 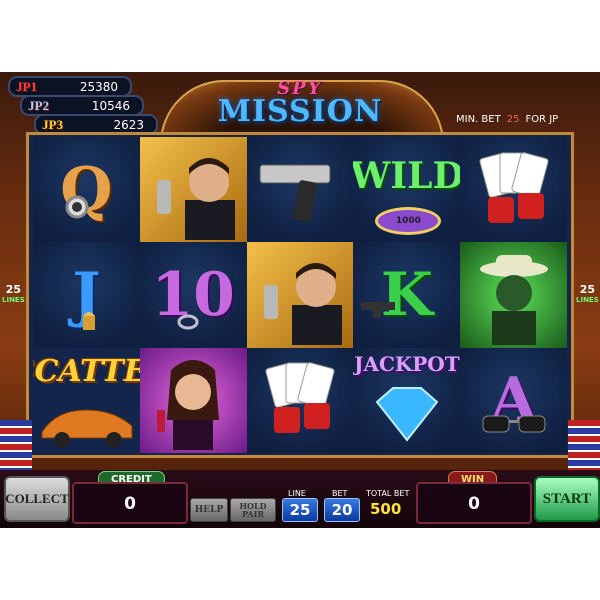 I want to click on jackpot-value: 25380, so click(x=98, y=86).